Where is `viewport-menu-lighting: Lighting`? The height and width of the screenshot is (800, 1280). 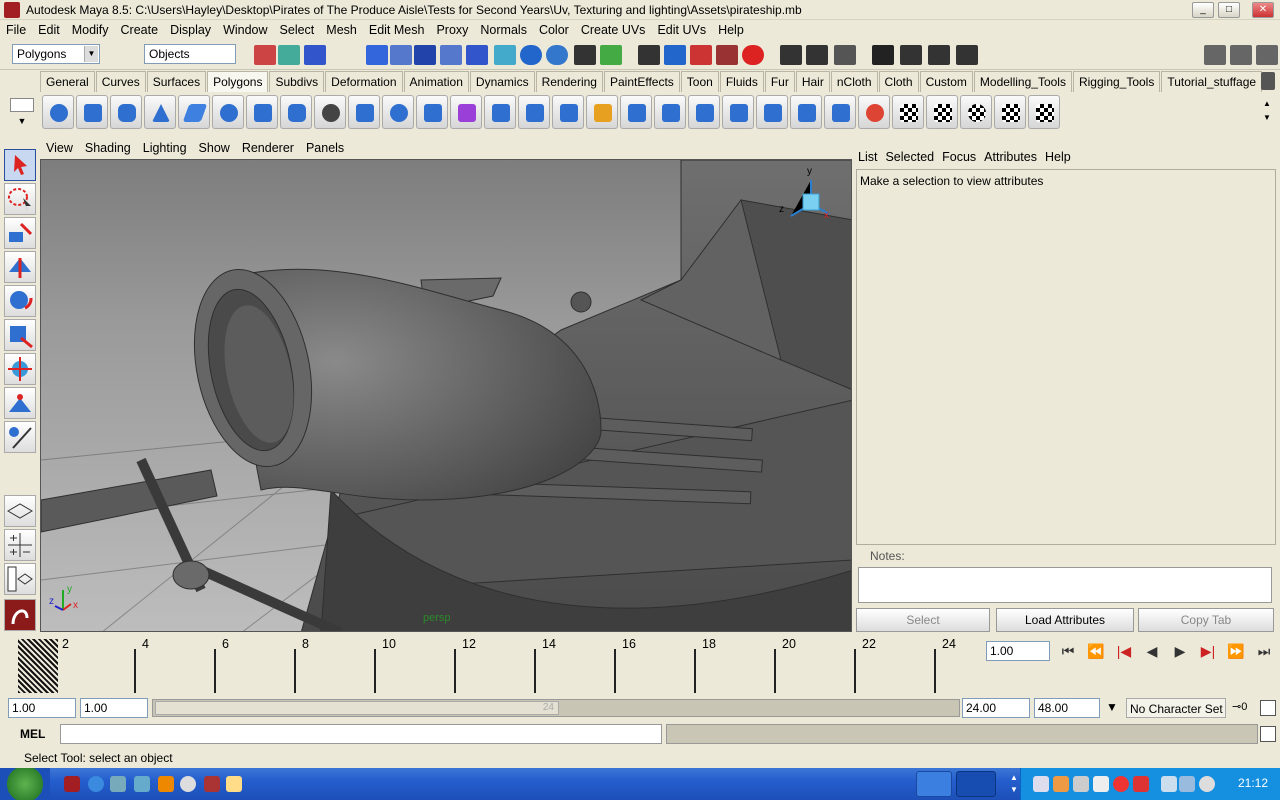
viewport-menu-lighting: Lighting is located at coordinates (165, 148).